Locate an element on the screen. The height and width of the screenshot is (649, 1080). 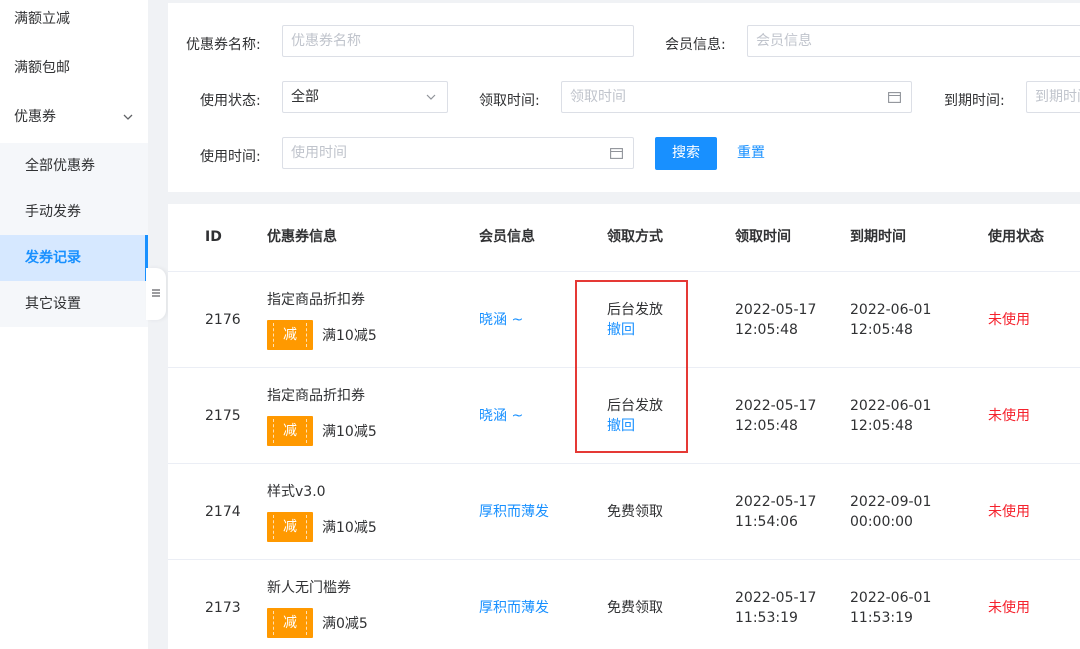
member-info-input is located at coordinates (913, 41).